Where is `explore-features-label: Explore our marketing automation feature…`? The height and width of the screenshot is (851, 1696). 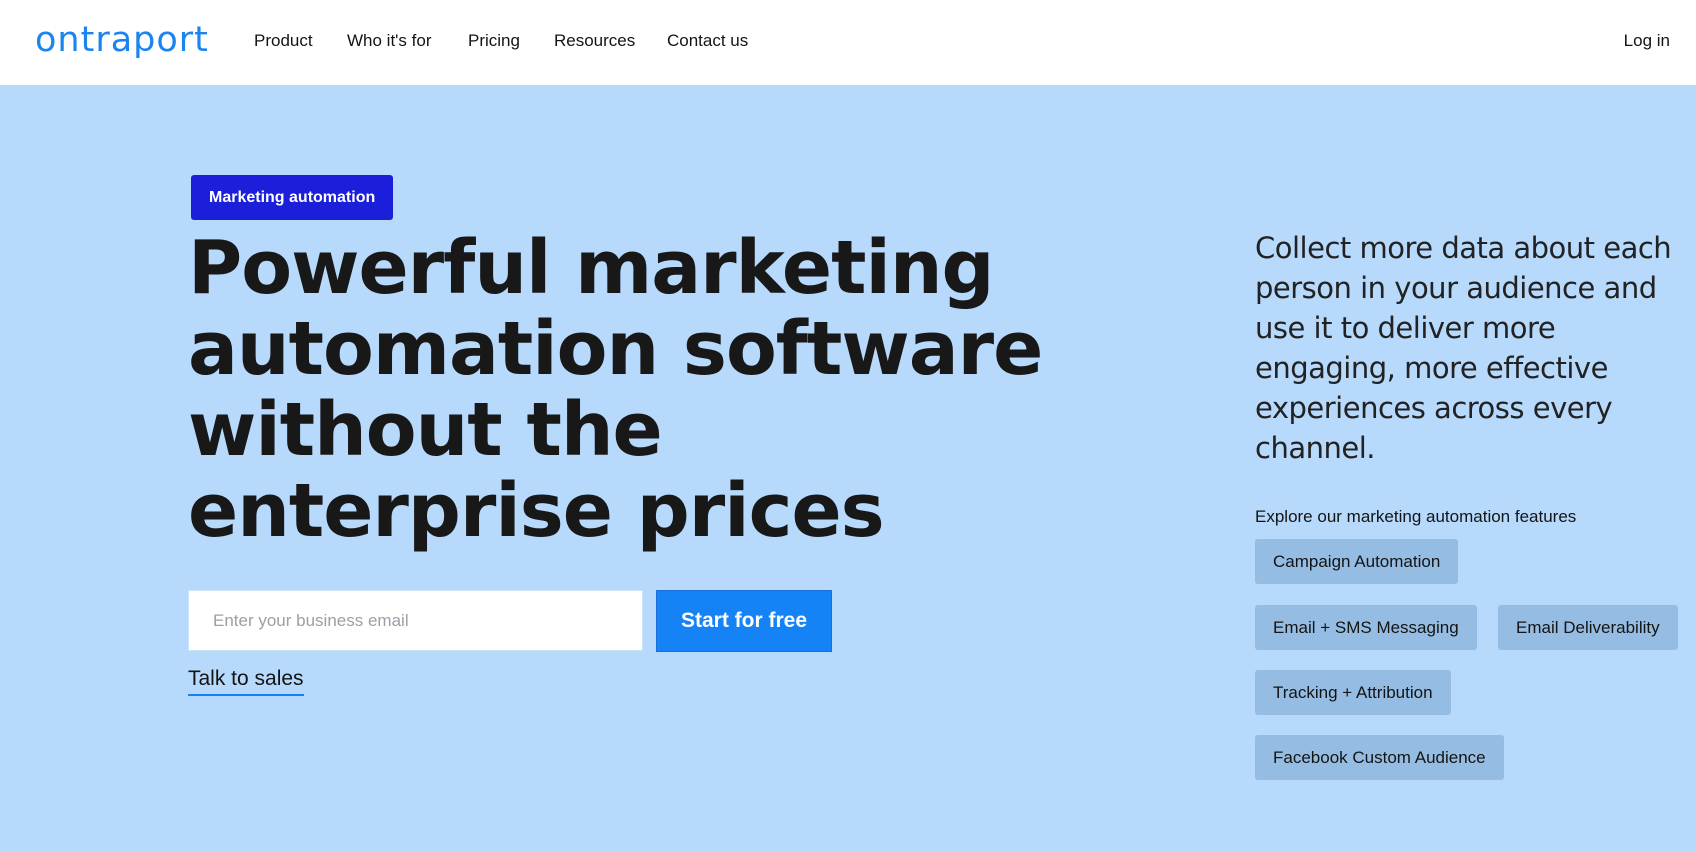 explore-features-label: Explore our marketing automation feature… is located at coordinates (1416, 516).